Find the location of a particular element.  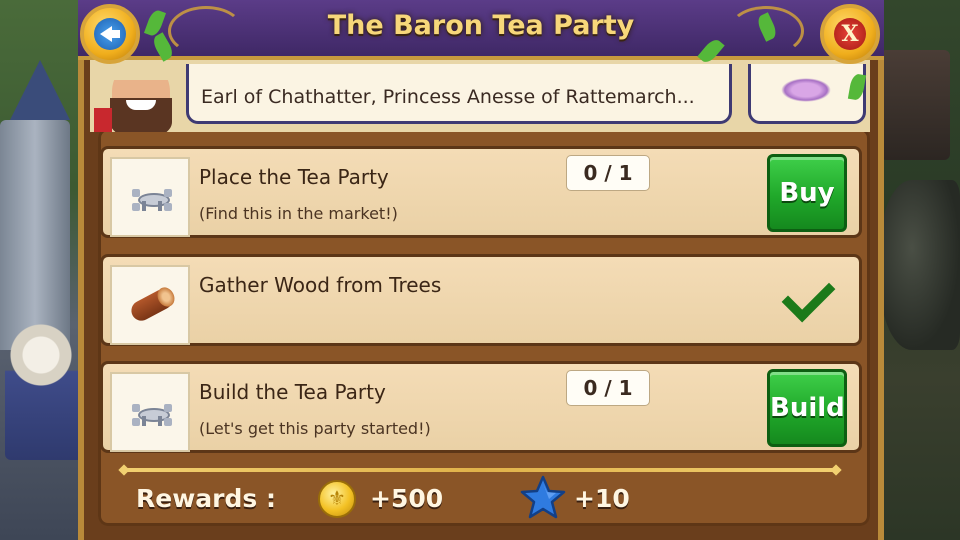

task-title: Build the Tea Party is located at coordinates (292, 392).